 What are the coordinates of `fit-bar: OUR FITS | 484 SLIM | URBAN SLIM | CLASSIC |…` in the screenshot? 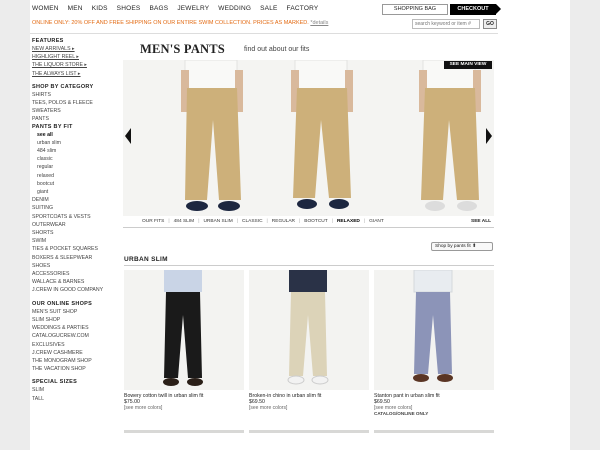 It's located at (265, 221).